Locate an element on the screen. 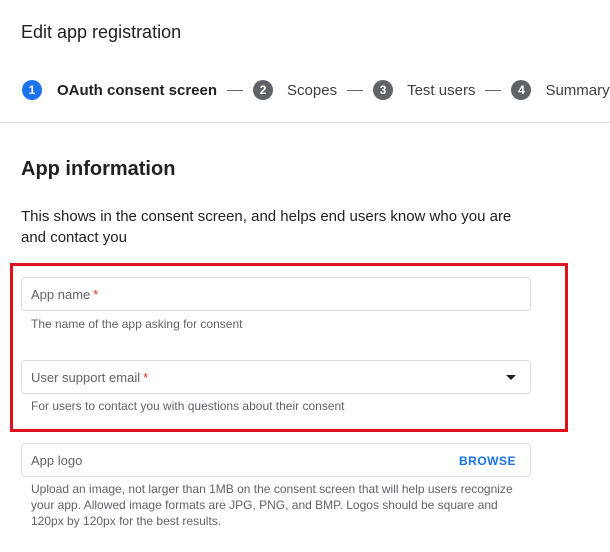 This screenshot has height=552, width=610. step-label: Summary is located at coordinates (577, 90).